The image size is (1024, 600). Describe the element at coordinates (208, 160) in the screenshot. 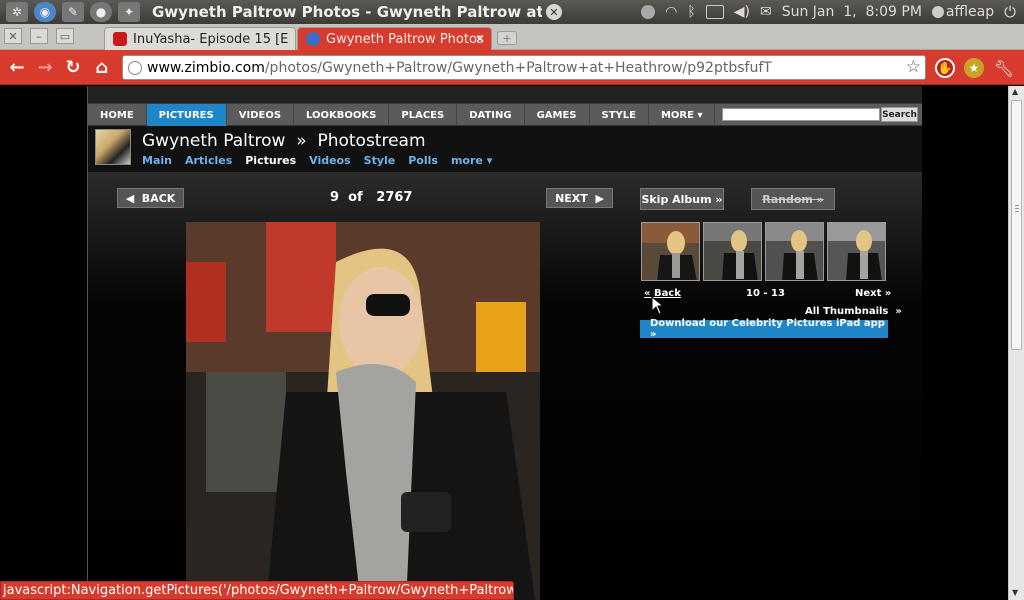

I see `subnav-articles: Articles` at that location.